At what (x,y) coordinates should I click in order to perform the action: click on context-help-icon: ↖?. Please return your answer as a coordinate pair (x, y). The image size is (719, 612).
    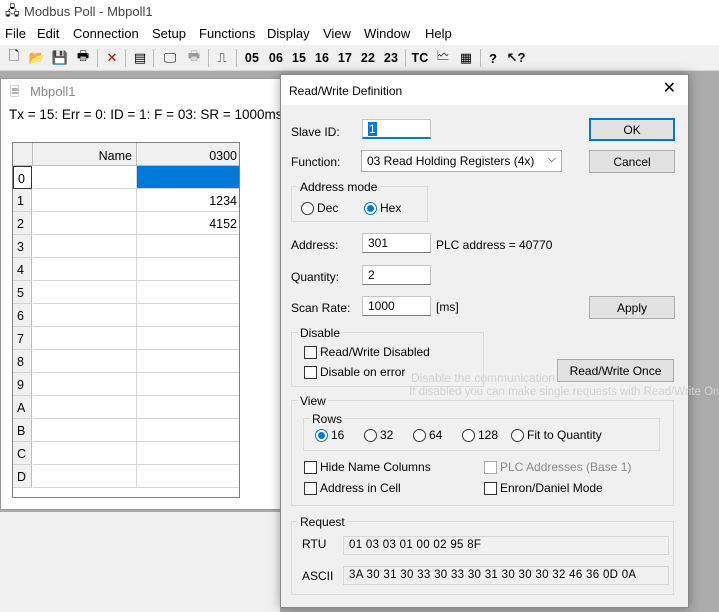
    Looking at the image, I should click on (516, 58).